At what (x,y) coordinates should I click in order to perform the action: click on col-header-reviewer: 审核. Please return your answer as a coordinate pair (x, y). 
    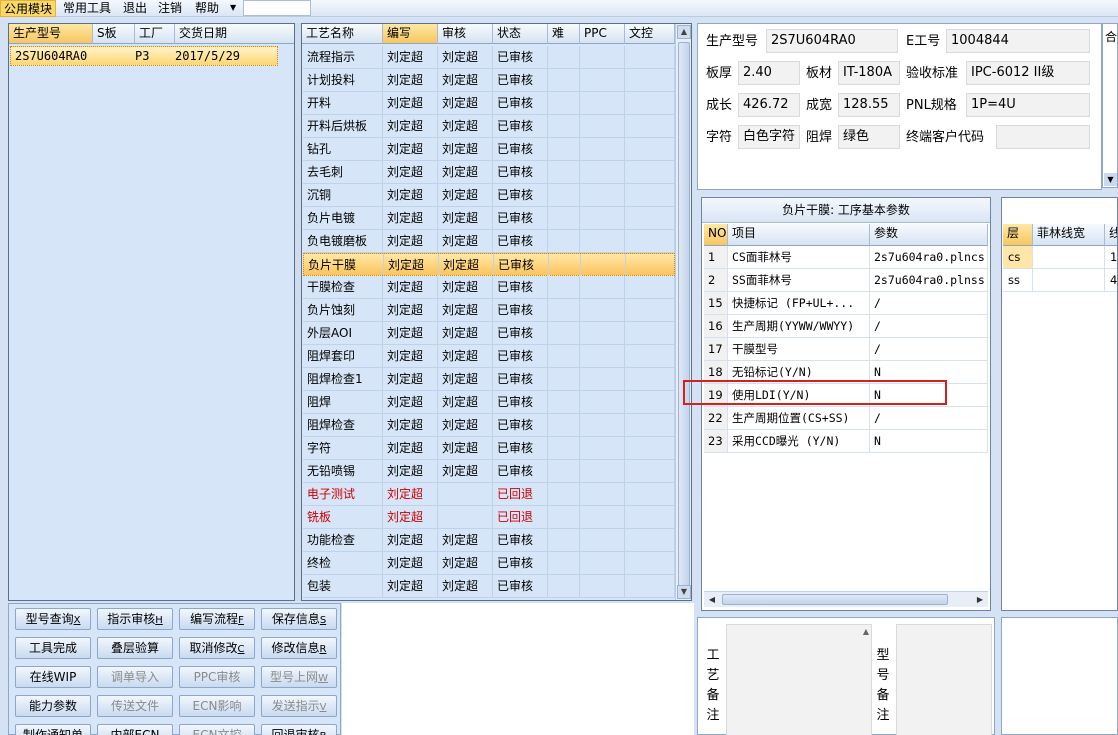
    Looking at the image, I should click on (465, 34).